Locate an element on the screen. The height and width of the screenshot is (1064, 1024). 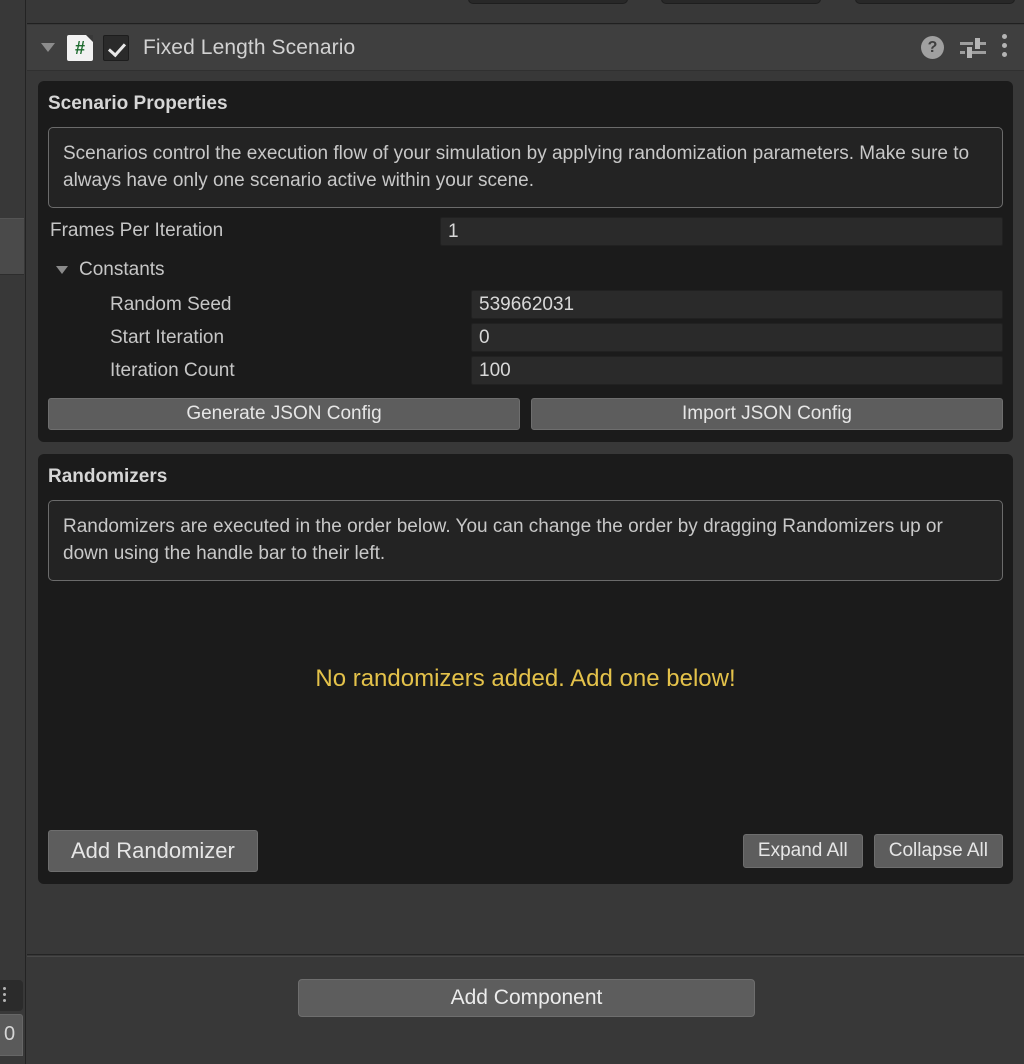
left-gutter: 0 is located at coordinates (13, 532).